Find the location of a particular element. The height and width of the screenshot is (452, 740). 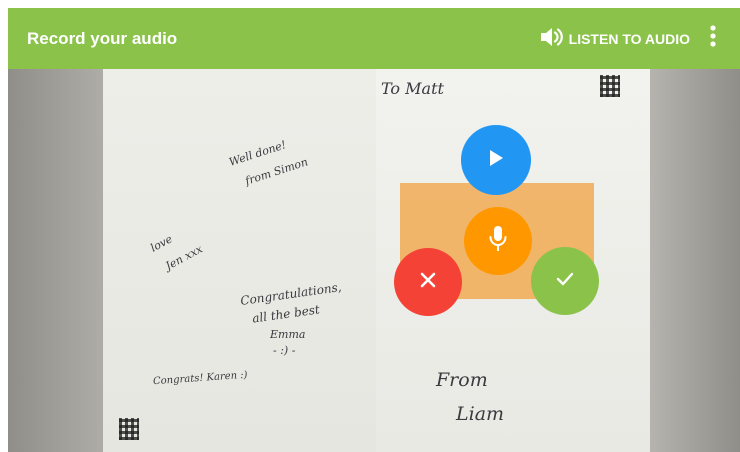

more-options-button is located at coordinates (713, 39).